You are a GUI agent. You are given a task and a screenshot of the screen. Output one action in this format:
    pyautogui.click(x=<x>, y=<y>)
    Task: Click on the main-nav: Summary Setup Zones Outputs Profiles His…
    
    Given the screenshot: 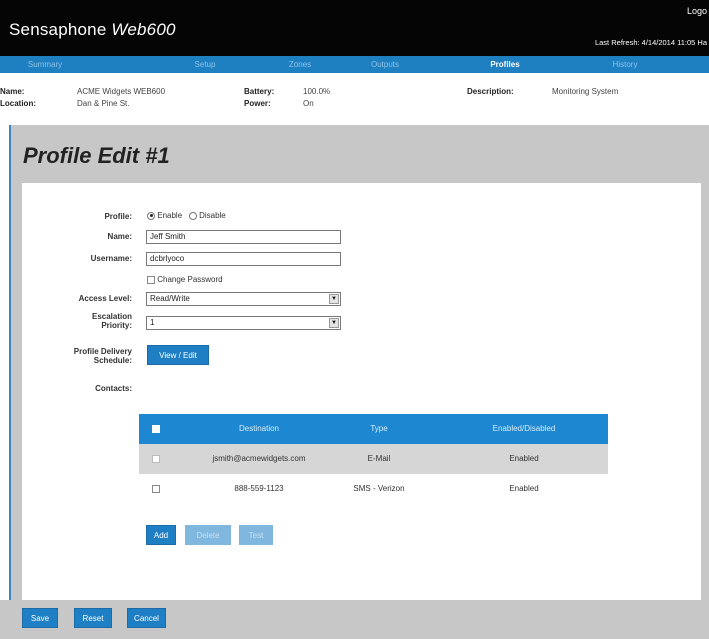 What is the action you would take?
    pyautogui.click(x=354, y=64)
    